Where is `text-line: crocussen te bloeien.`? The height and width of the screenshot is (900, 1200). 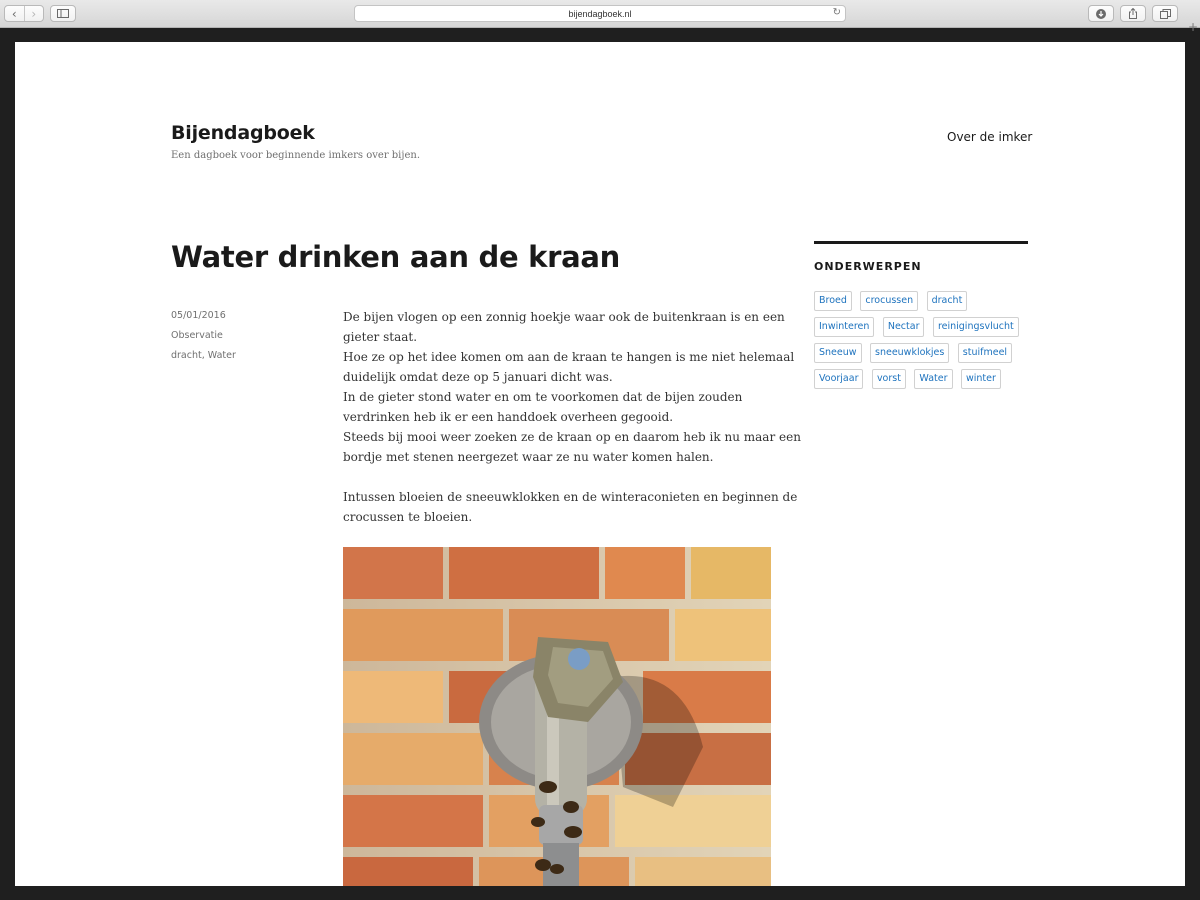
text-line: crocussen te bloeien. is located at coordinates (408, 517).